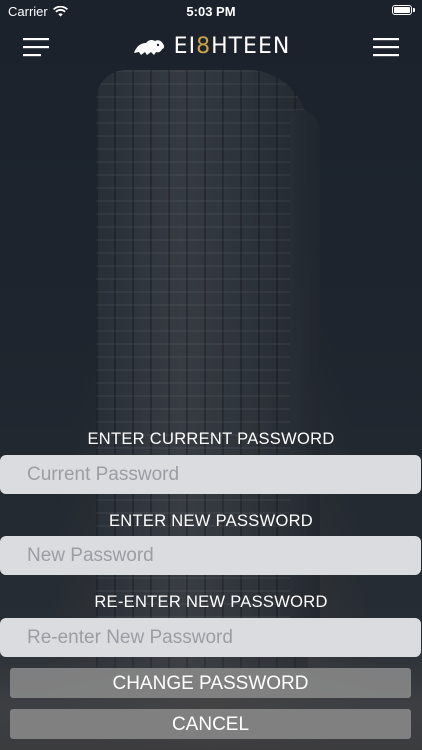  I want to click on reenter-password-label: RE-ENTER NEW PASSWORD, so click(211, 602).